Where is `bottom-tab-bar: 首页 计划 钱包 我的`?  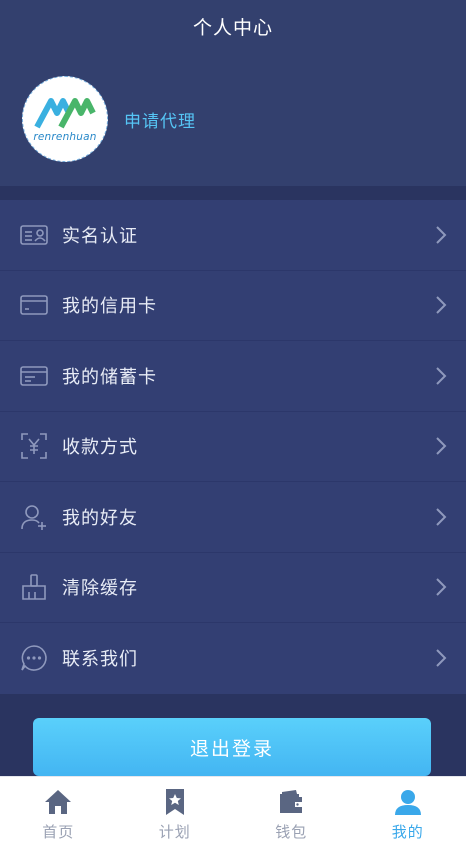 bottom-tab-bar: 首页 计划 钱包 我的 is located at coordinates (233, 811).